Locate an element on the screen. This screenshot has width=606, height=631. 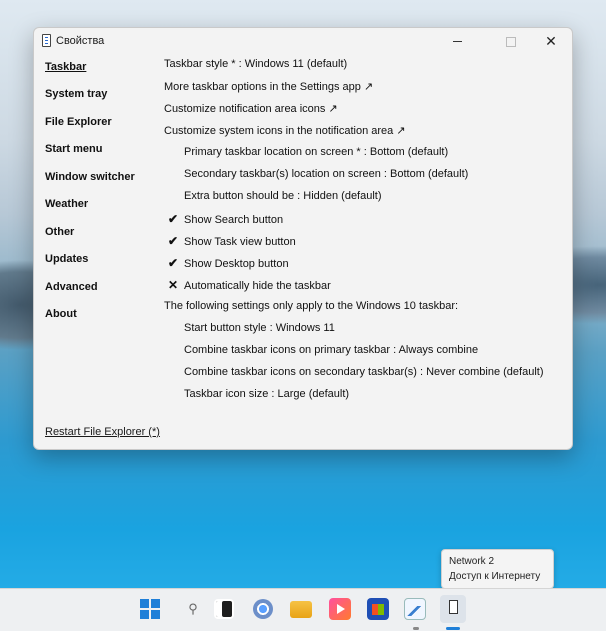
taskbar: ⚲ is located at coordinates (303, 609).